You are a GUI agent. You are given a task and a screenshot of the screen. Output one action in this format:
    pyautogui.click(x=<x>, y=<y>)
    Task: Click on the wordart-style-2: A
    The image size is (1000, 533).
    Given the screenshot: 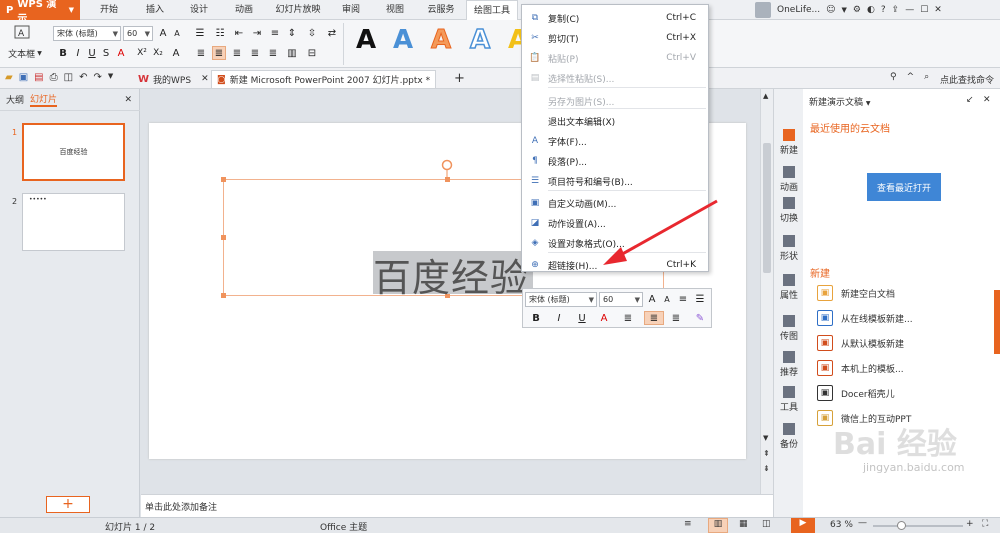 What is the action you would take?
    pyautogui.click(x=403, y=40)
    